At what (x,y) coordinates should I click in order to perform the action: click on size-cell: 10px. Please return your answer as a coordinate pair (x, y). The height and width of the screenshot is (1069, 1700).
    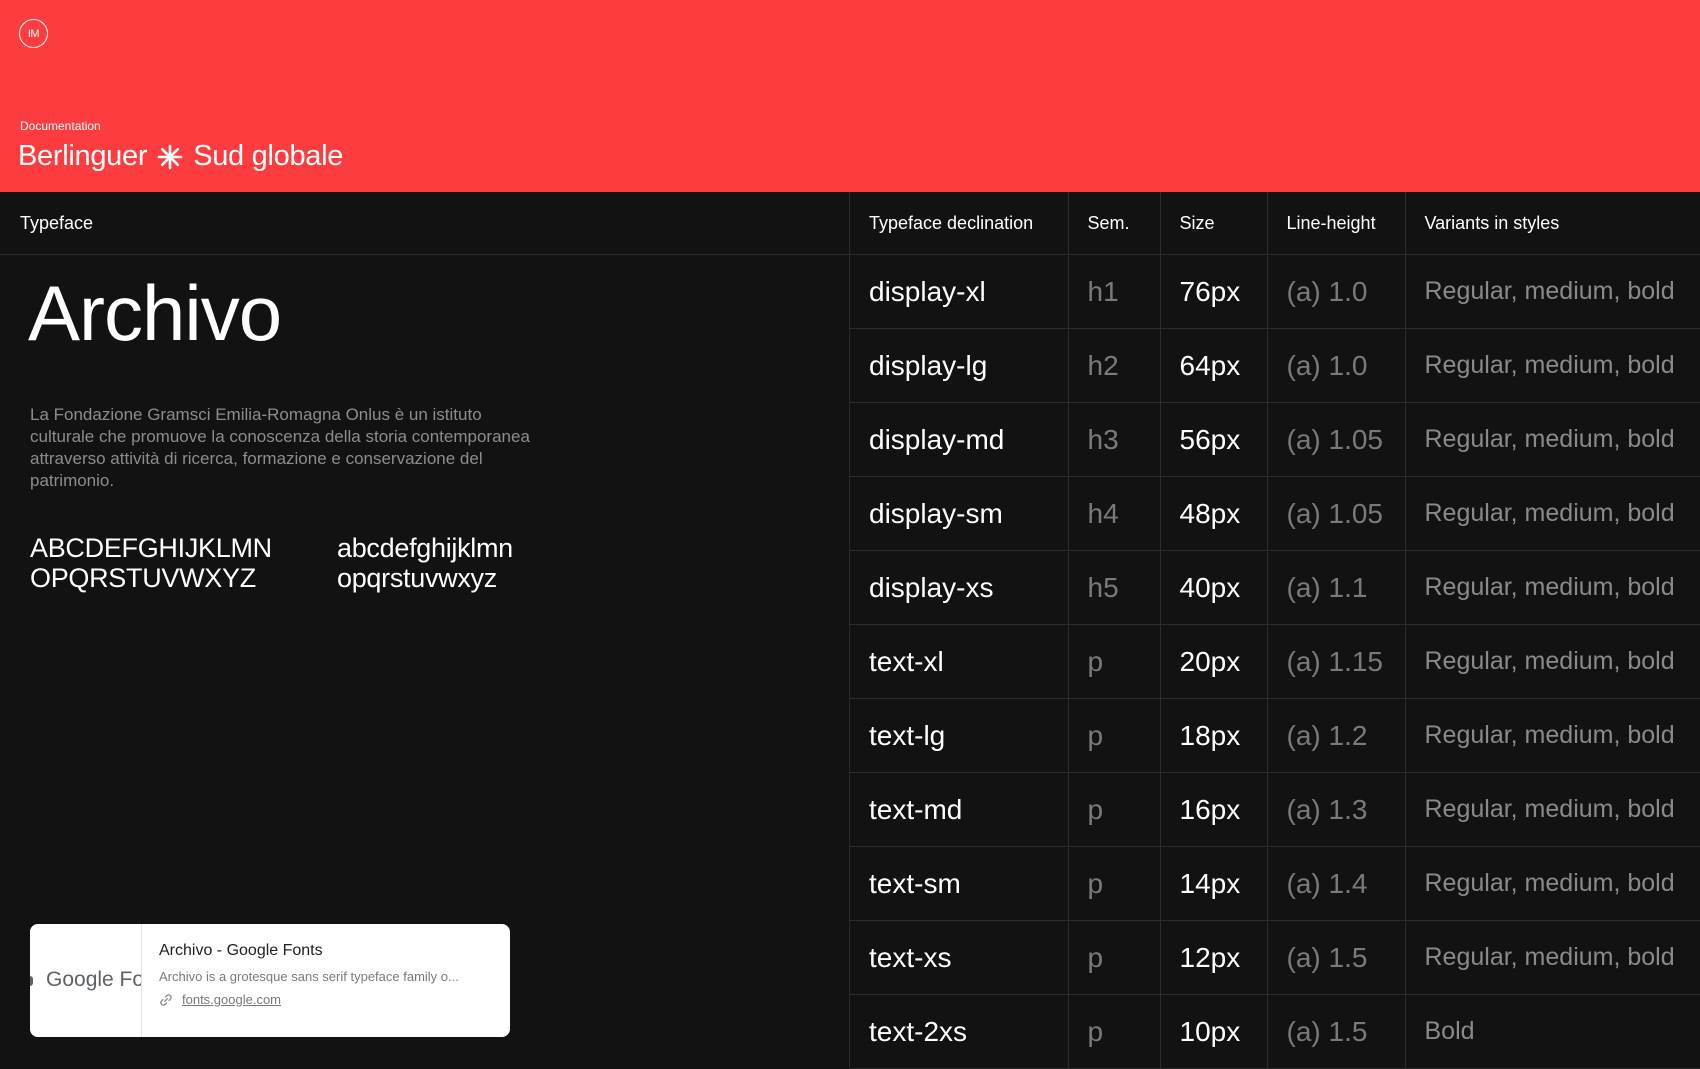
    Looking at the image, I should click on (1213, 1031).